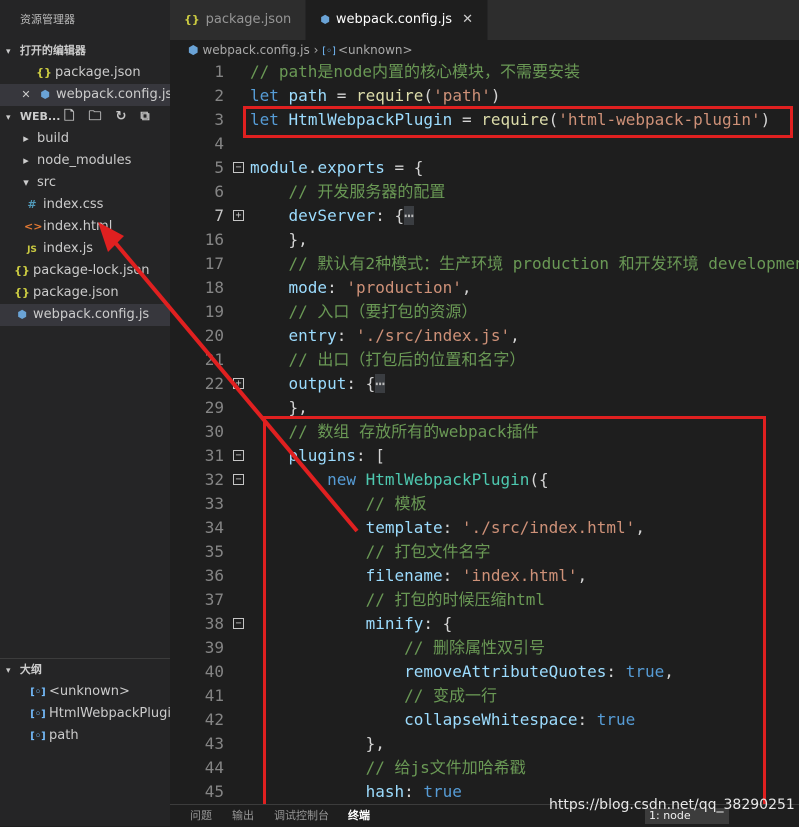 This screenshot has width=799, height=827. Describe the element at coordinates (232, 382) in the screenshot. I see `arrow-line` at that location.